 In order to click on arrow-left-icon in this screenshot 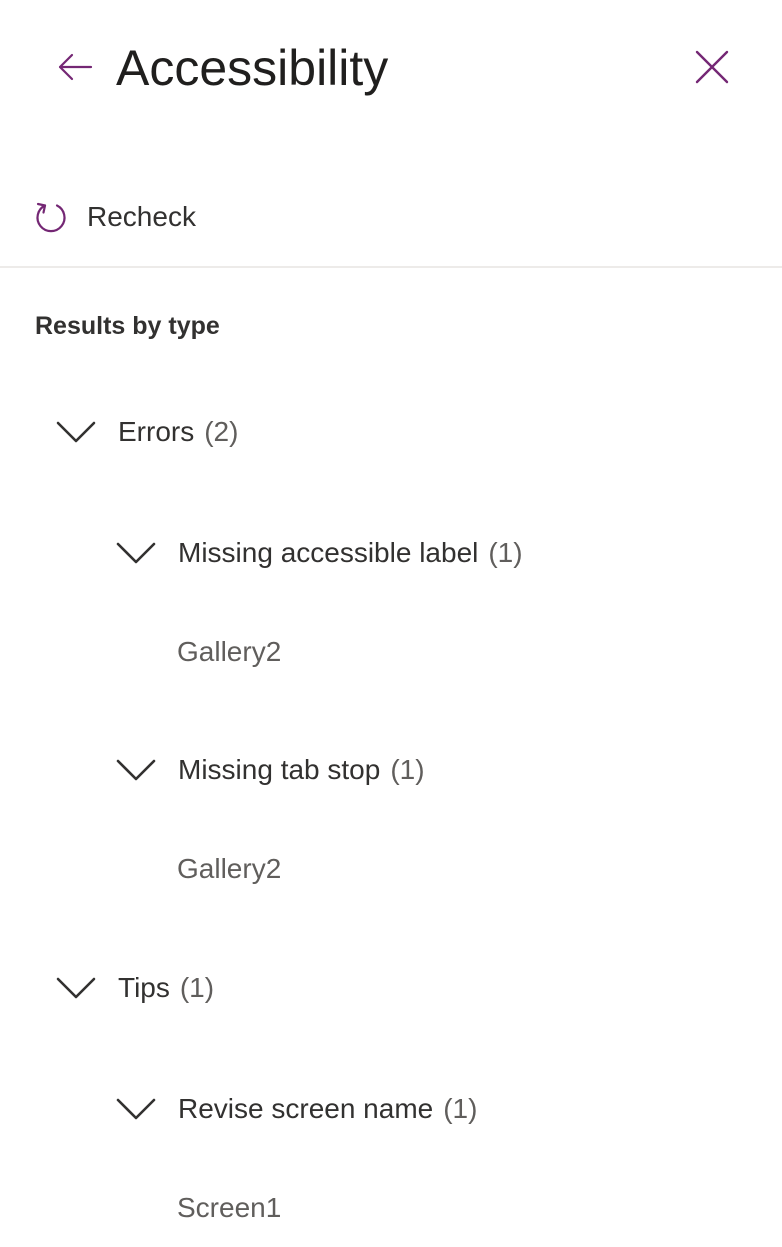, I will do `click(75, 67)`.